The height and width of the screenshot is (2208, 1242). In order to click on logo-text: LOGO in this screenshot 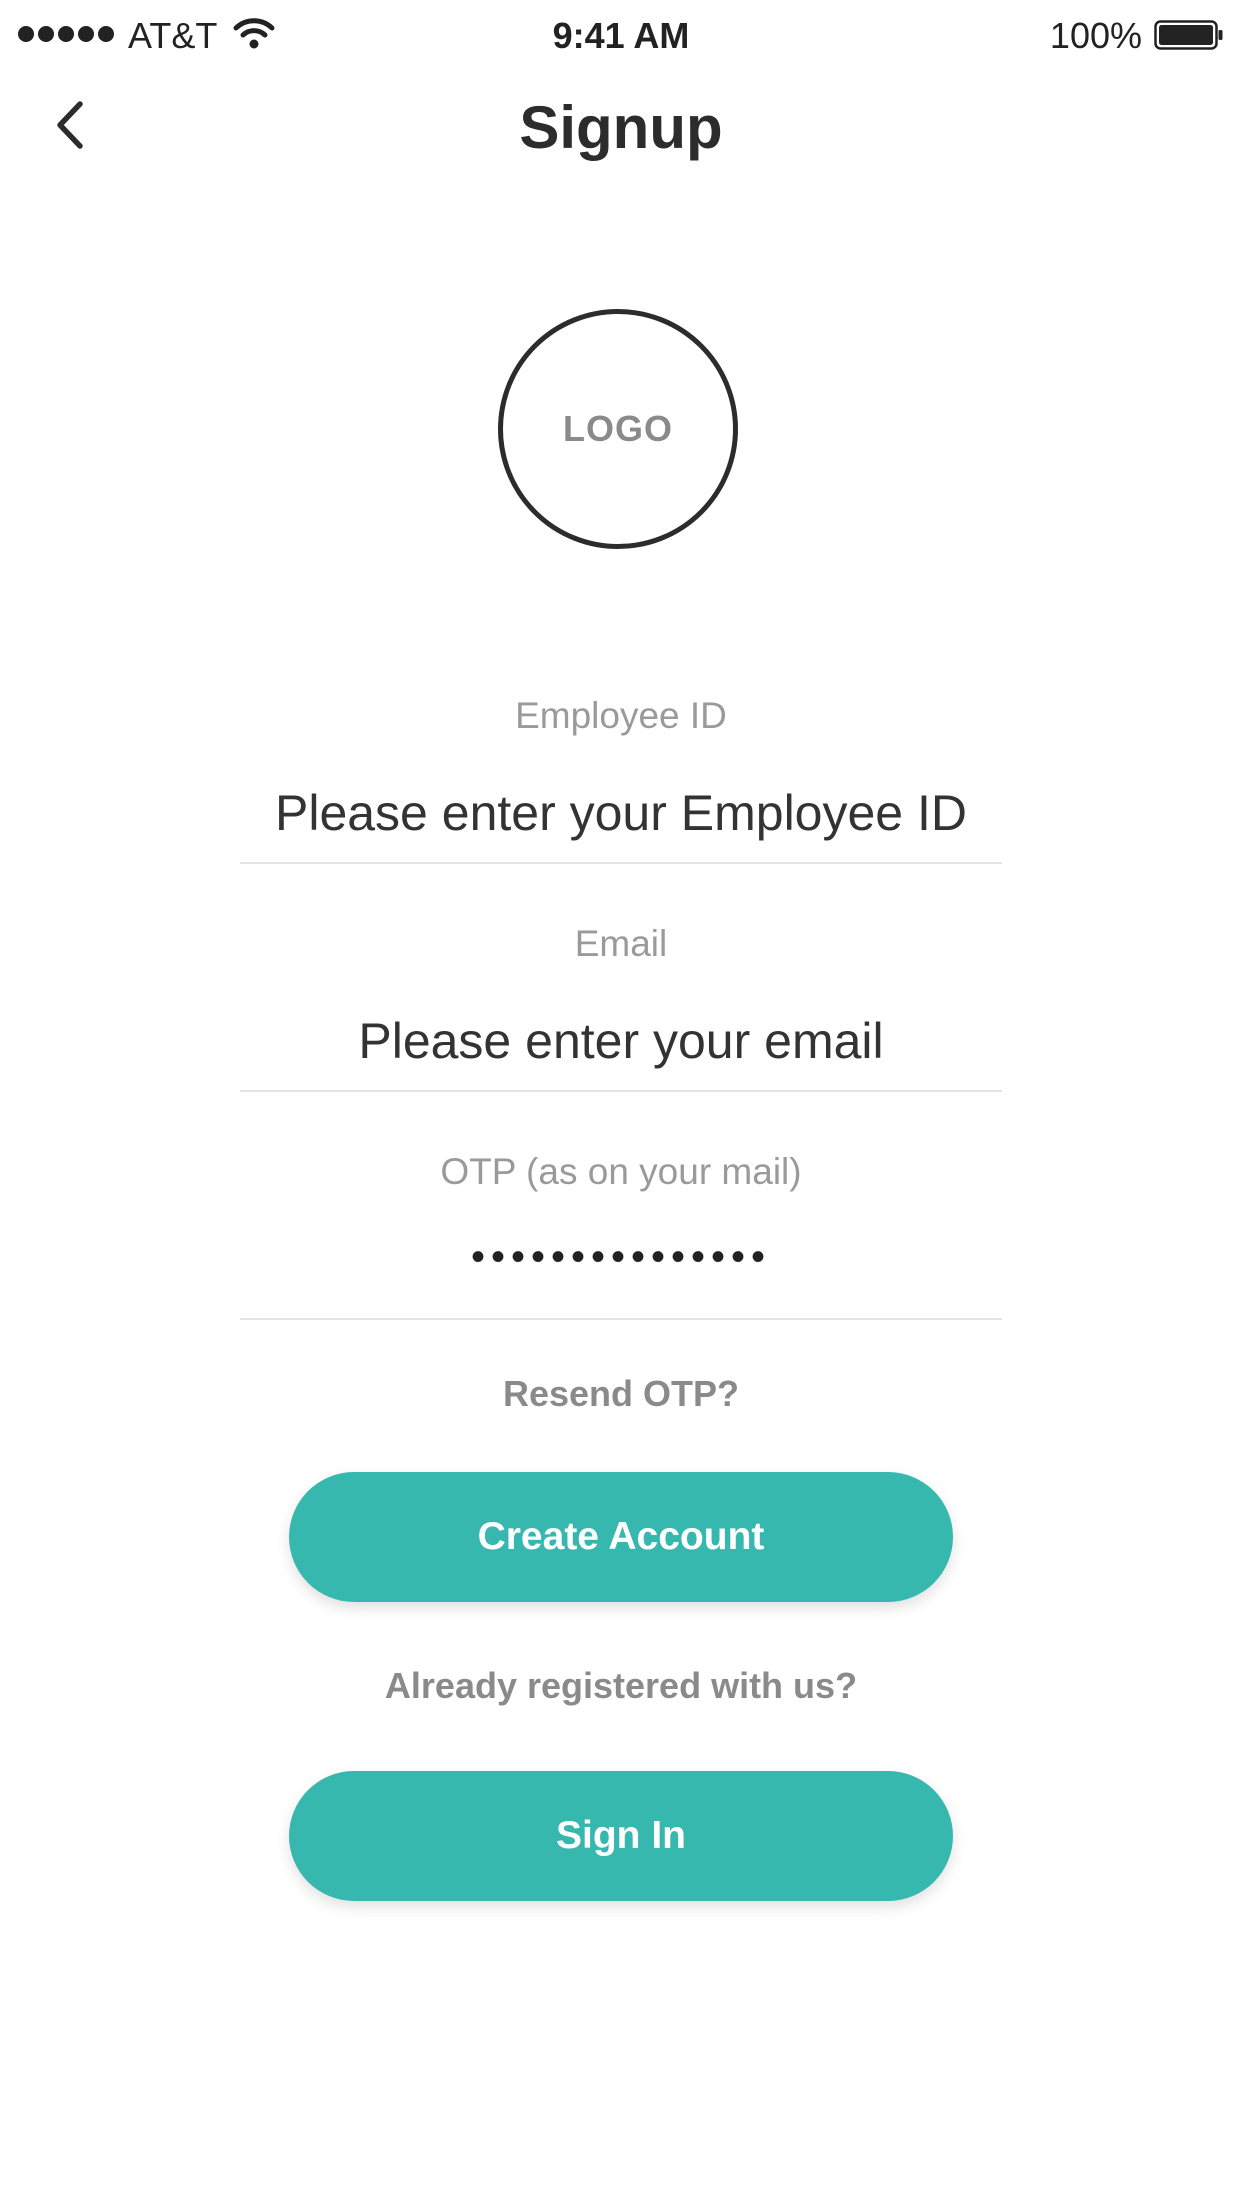, I will do `click(618, 428)`.